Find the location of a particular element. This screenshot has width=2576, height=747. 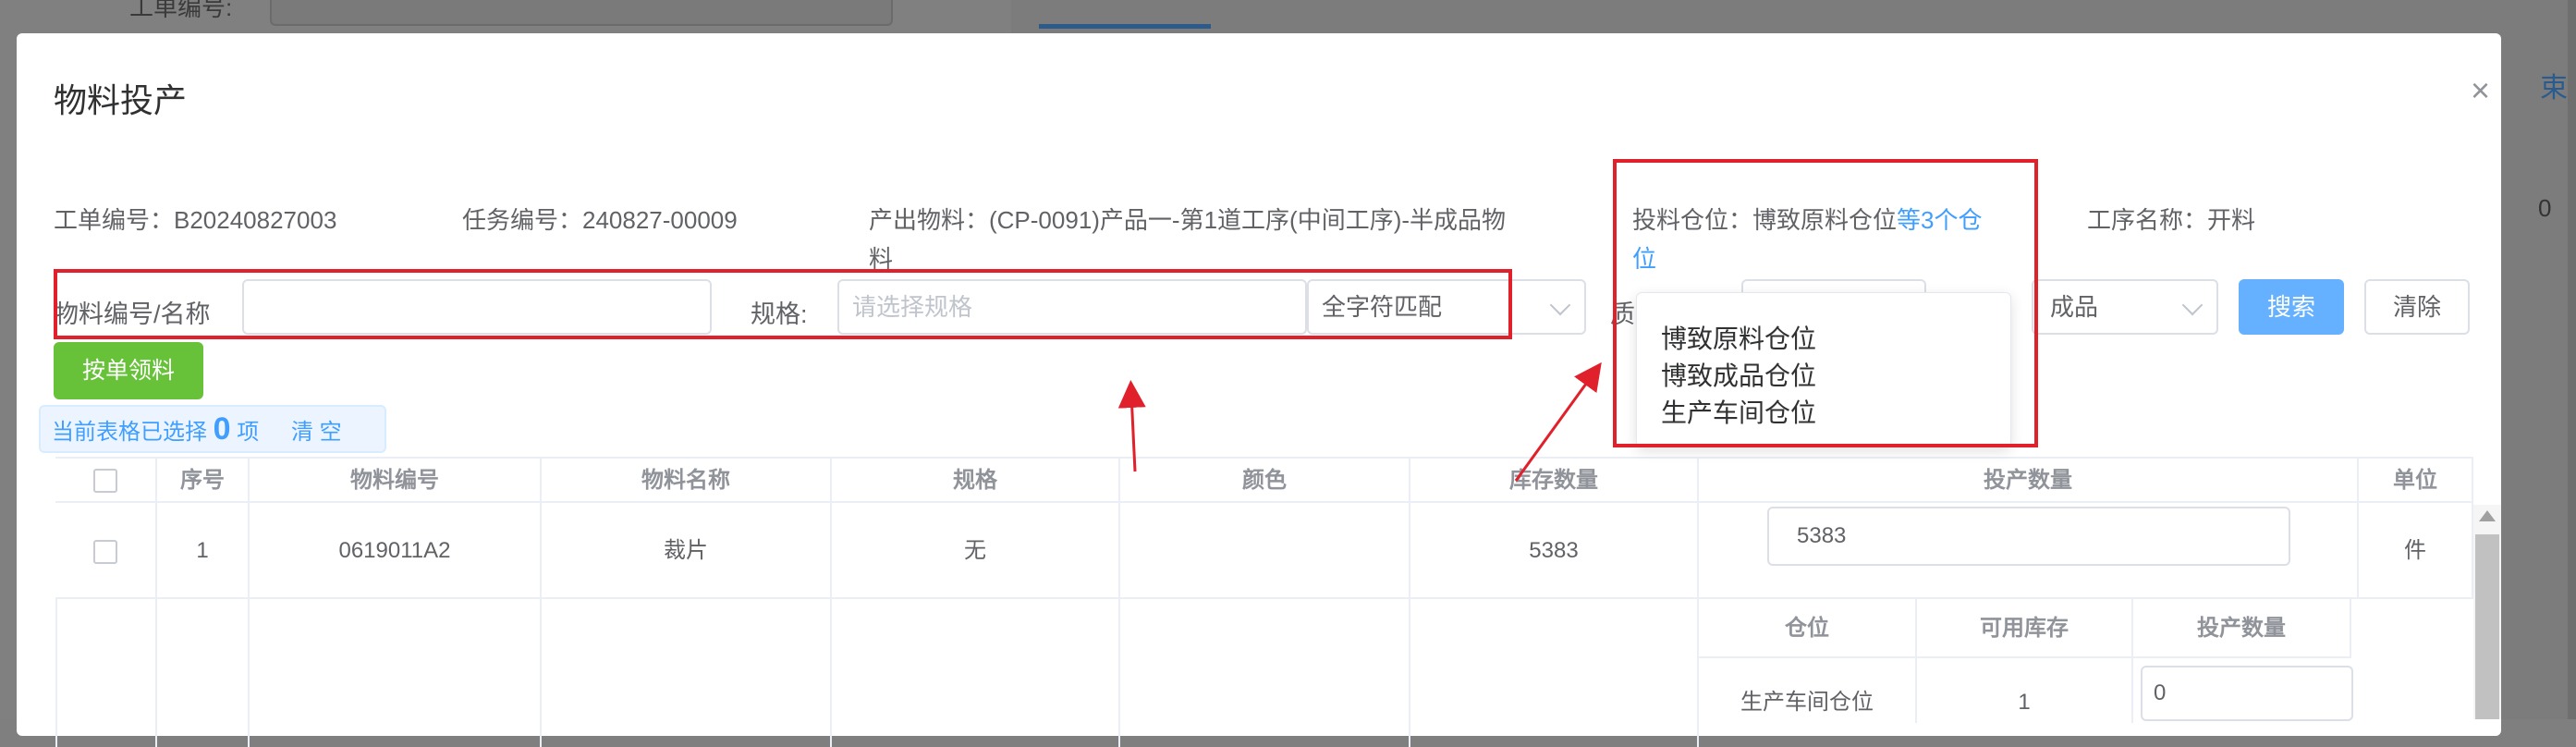

annotation-arrows is located at coordinates (1359, 421).